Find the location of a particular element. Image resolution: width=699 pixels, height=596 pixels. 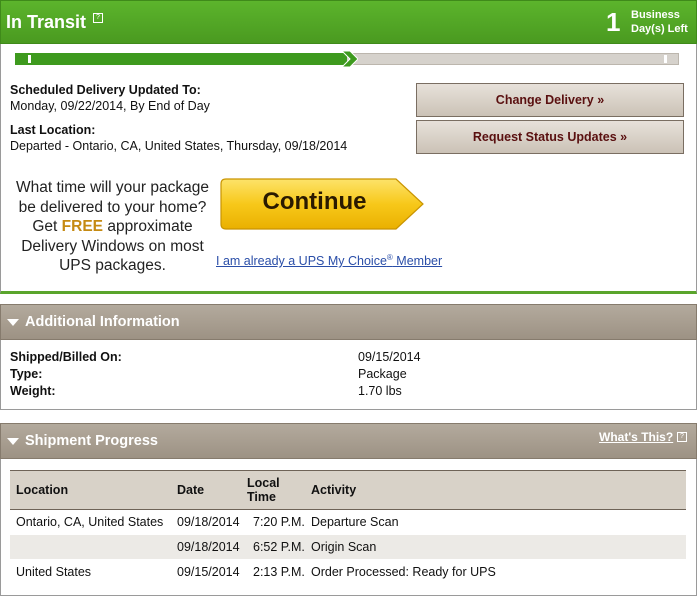

progress-fill is located at coordinates (181, 59).